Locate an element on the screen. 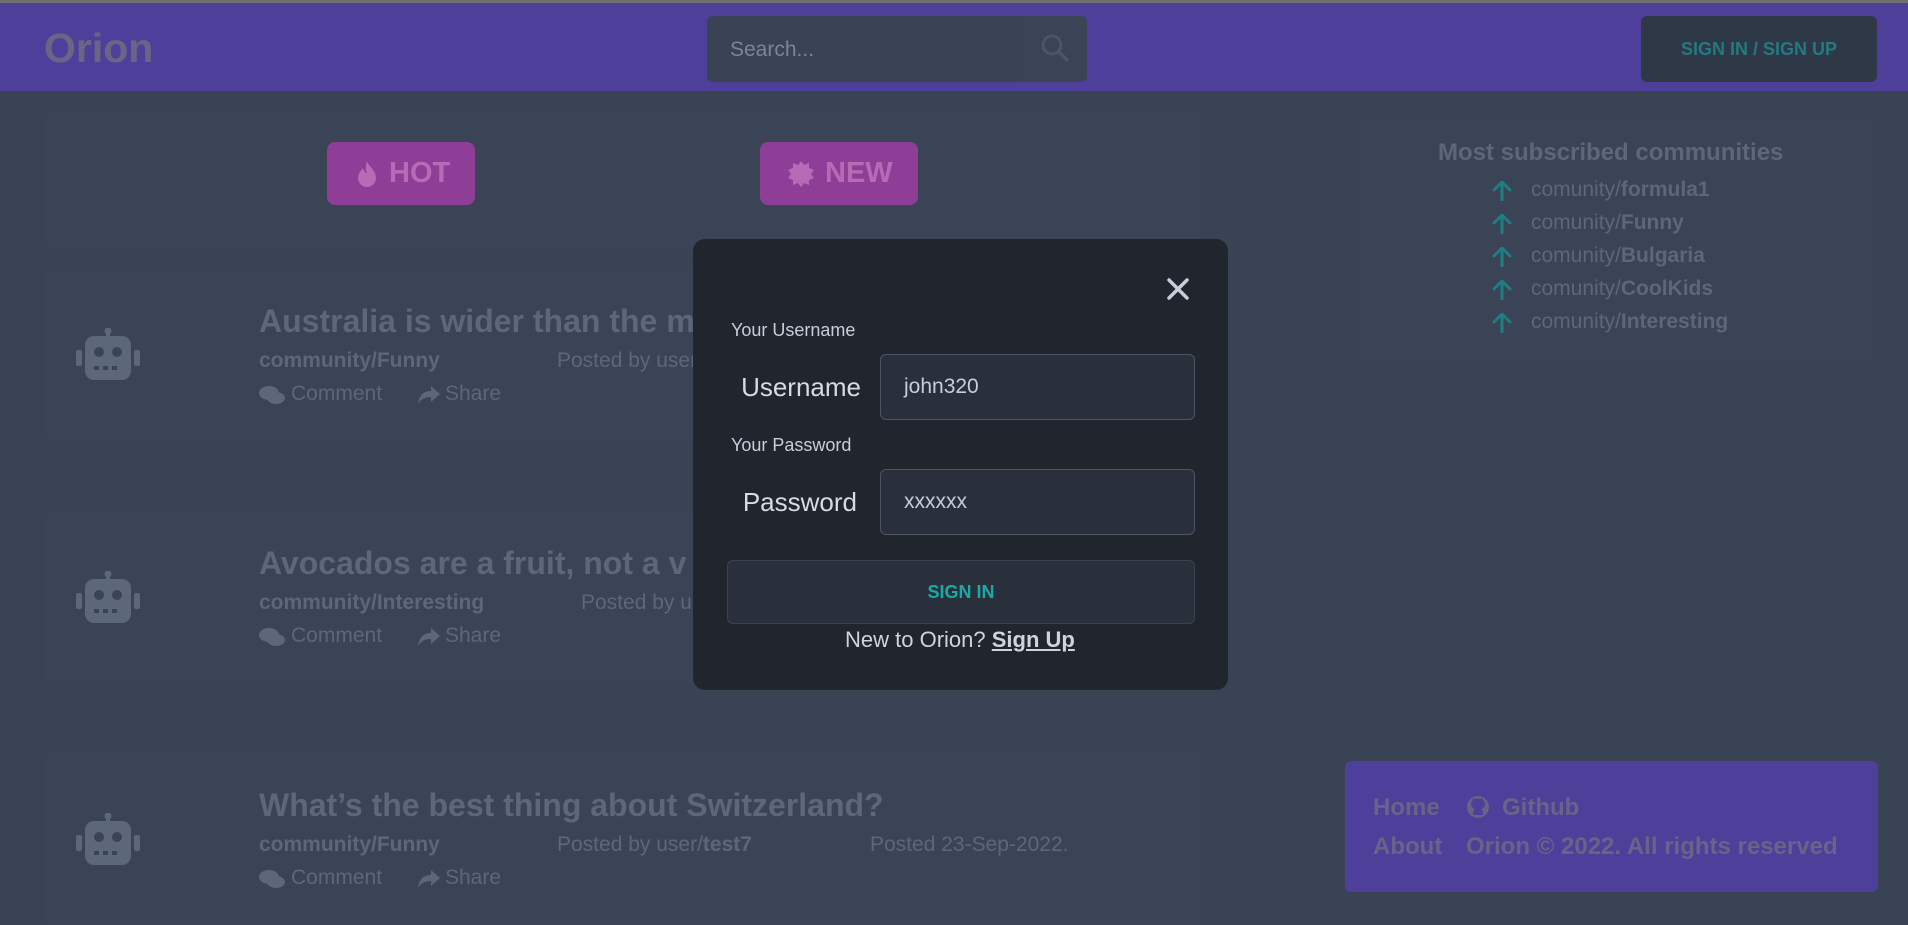 The image size is (1908, 925). signup-prompt-text: New to Orion? is located at coordinates (918, 639).